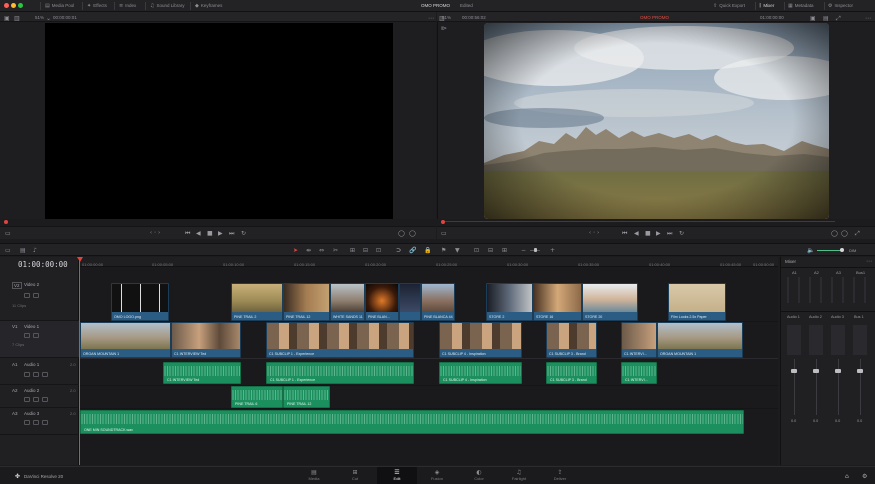 This screenshot has height=484, width=875. Describe the element at coordinates (321, 250) in the screenshot. I see `dynamic-trim-icon: ⇔` at that location.